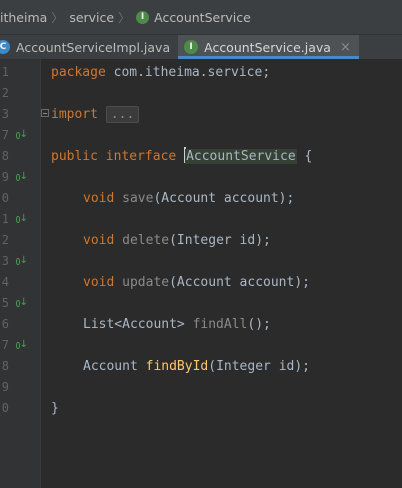 The height and width of the screenshot is (488, 402). What do you see at coordinates (141, 156) in the screenshot?
I see `keyword-interface: interface` at bounding box center [141, 156].